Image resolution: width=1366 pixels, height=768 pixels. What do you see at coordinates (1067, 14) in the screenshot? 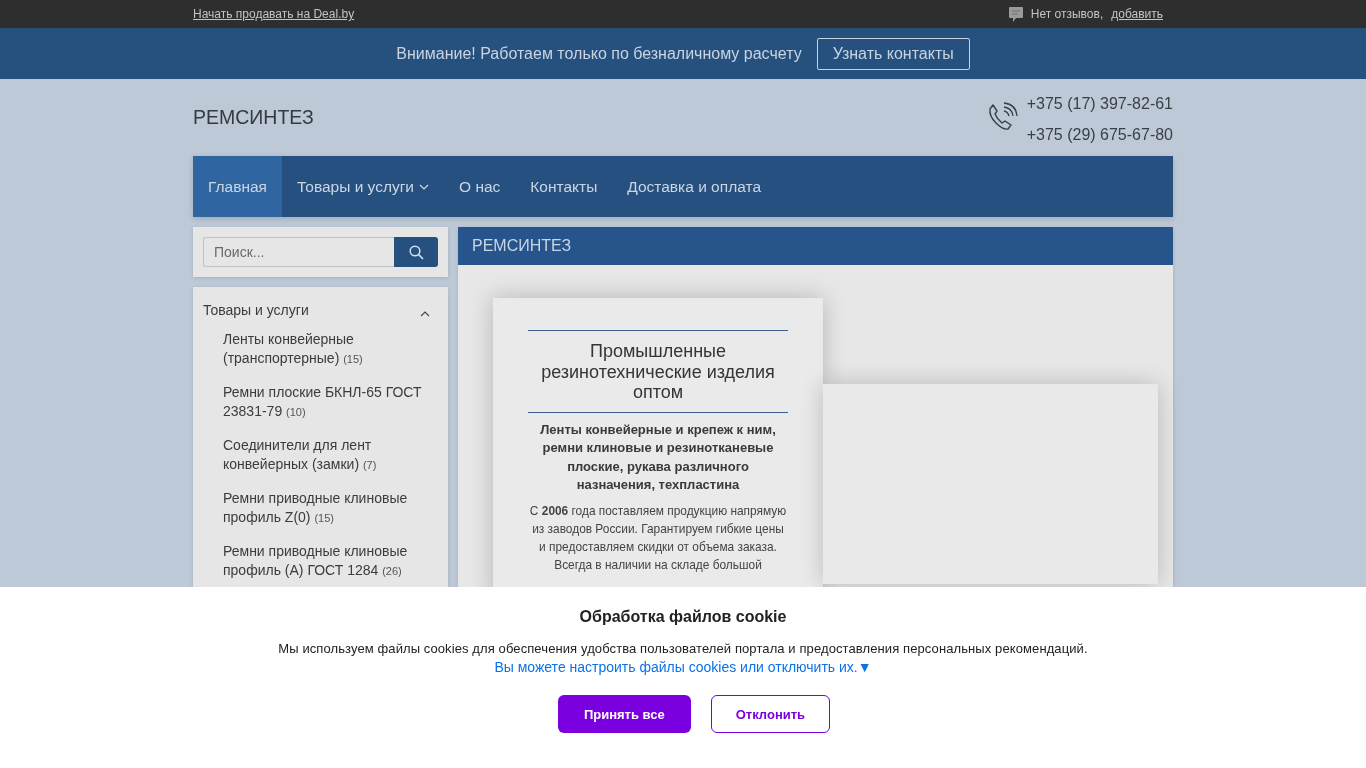
I see `reviews-text: Нет отзывов,` at bounding box center [1067, 14].